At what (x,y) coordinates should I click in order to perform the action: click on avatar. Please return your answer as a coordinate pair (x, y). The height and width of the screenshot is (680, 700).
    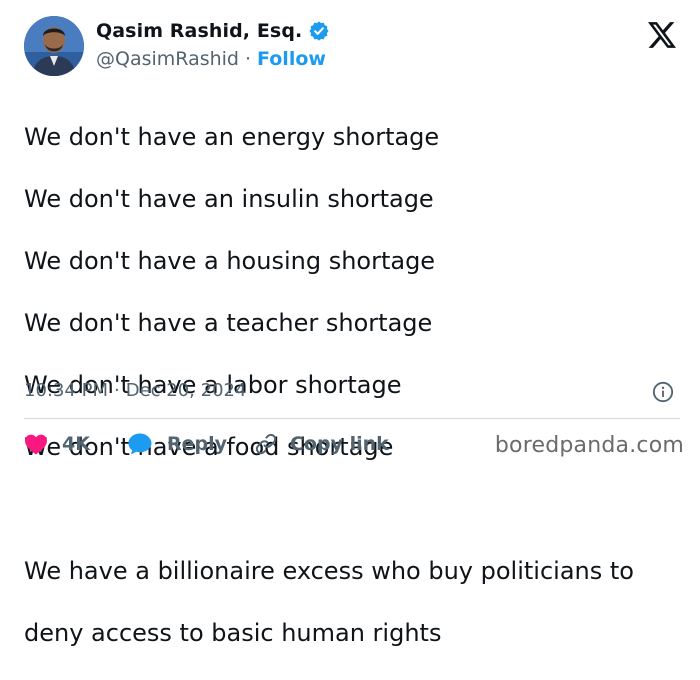
    Looking at the image, I should click on (54, 46).